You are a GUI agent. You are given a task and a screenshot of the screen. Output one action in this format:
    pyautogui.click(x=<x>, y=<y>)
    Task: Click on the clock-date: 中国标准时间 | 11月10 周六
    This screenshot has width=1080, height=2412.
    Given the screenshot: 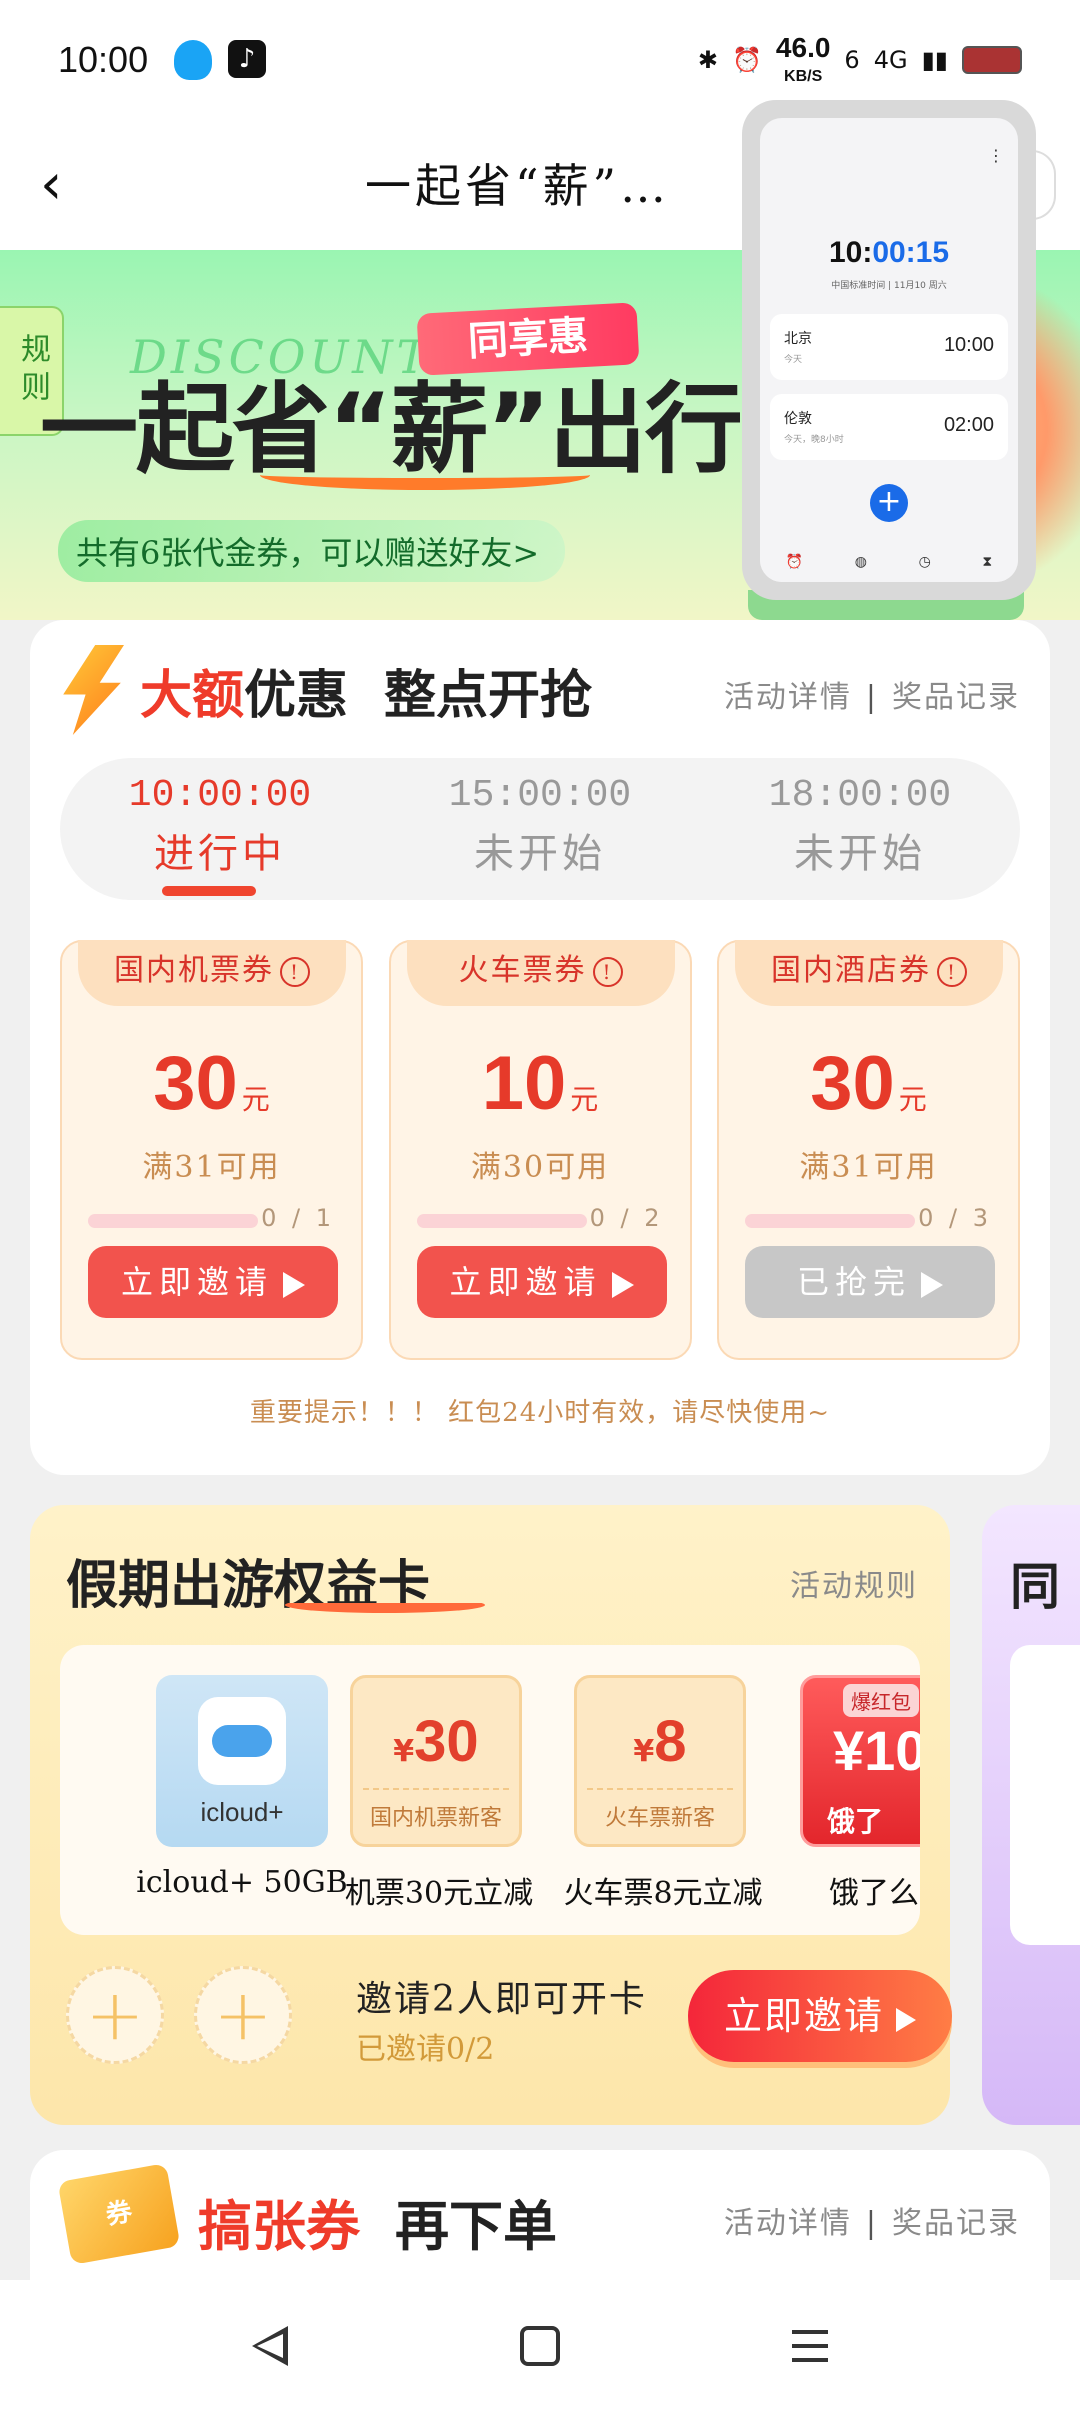 What is the action you would take?
    pyautogui.click(x=889, y=286)
    